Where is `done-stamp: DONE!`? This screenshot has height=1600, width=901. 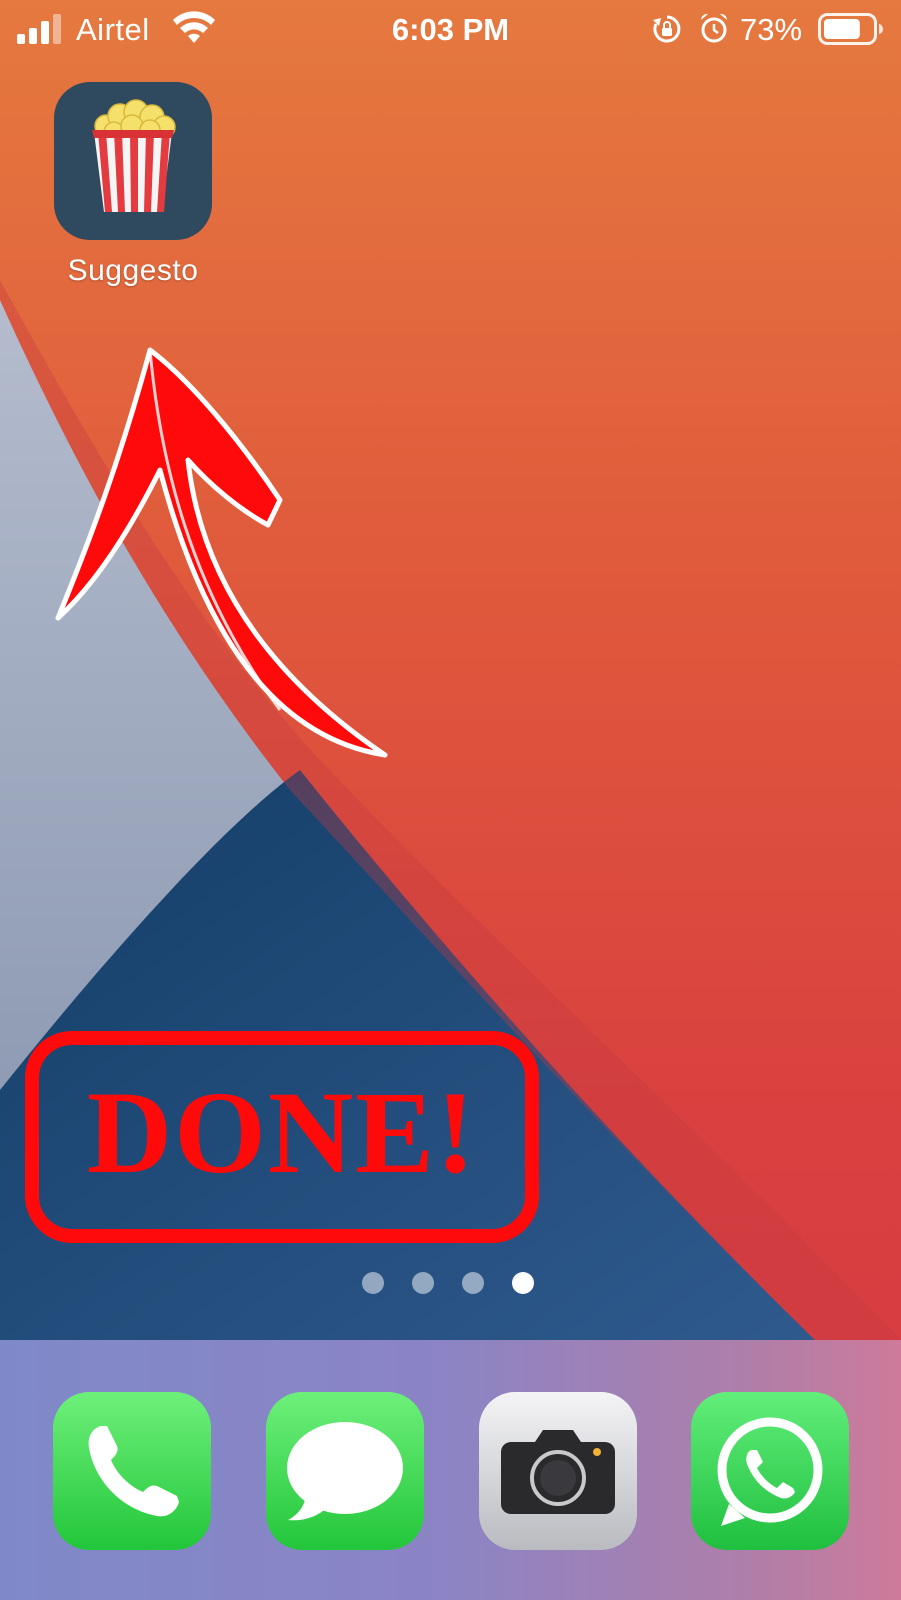
done-stamp: DONE! is located at coordinates (282, 1137).